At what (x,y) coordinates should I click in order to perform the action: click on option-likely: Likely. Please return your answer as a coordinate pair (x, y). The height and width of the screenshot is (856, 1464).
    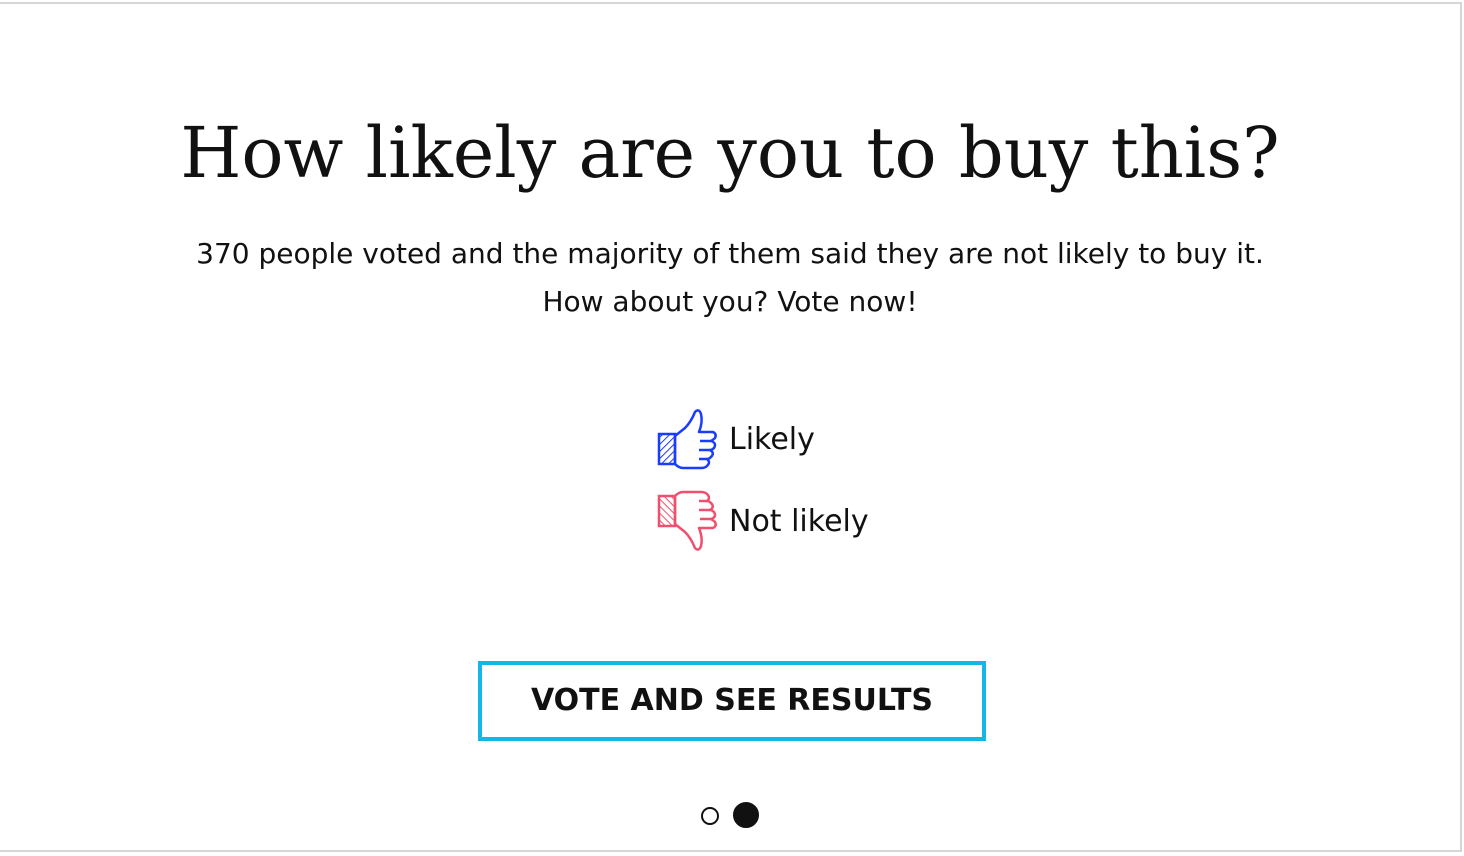
    Looking at the image, I should click on (805, 439).